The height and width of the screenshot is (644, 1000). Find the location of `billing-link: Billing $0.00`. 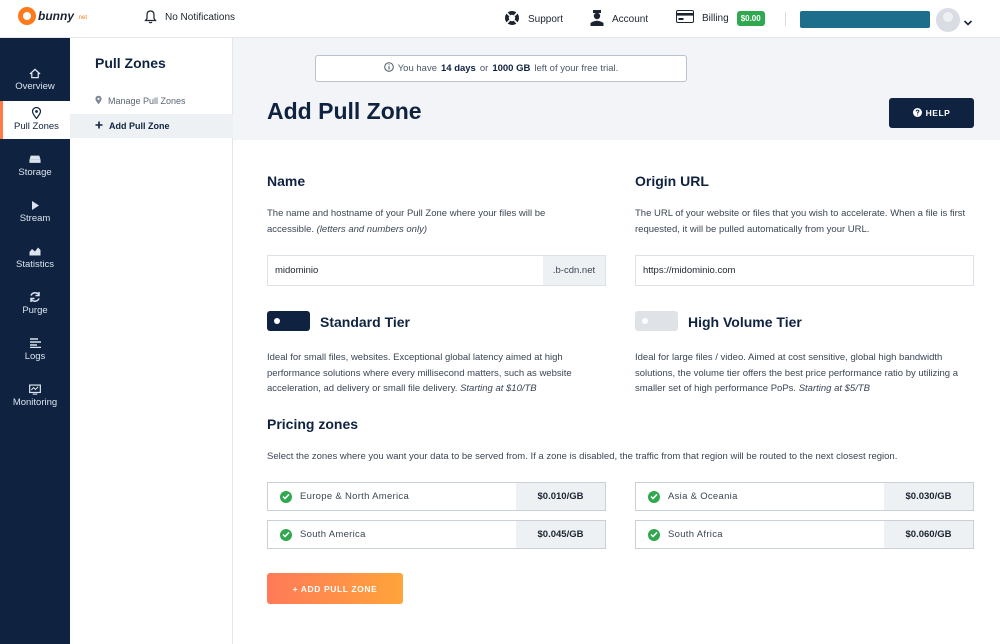

billing-link: Billing $0.00 is located at coordinates (720, 18).